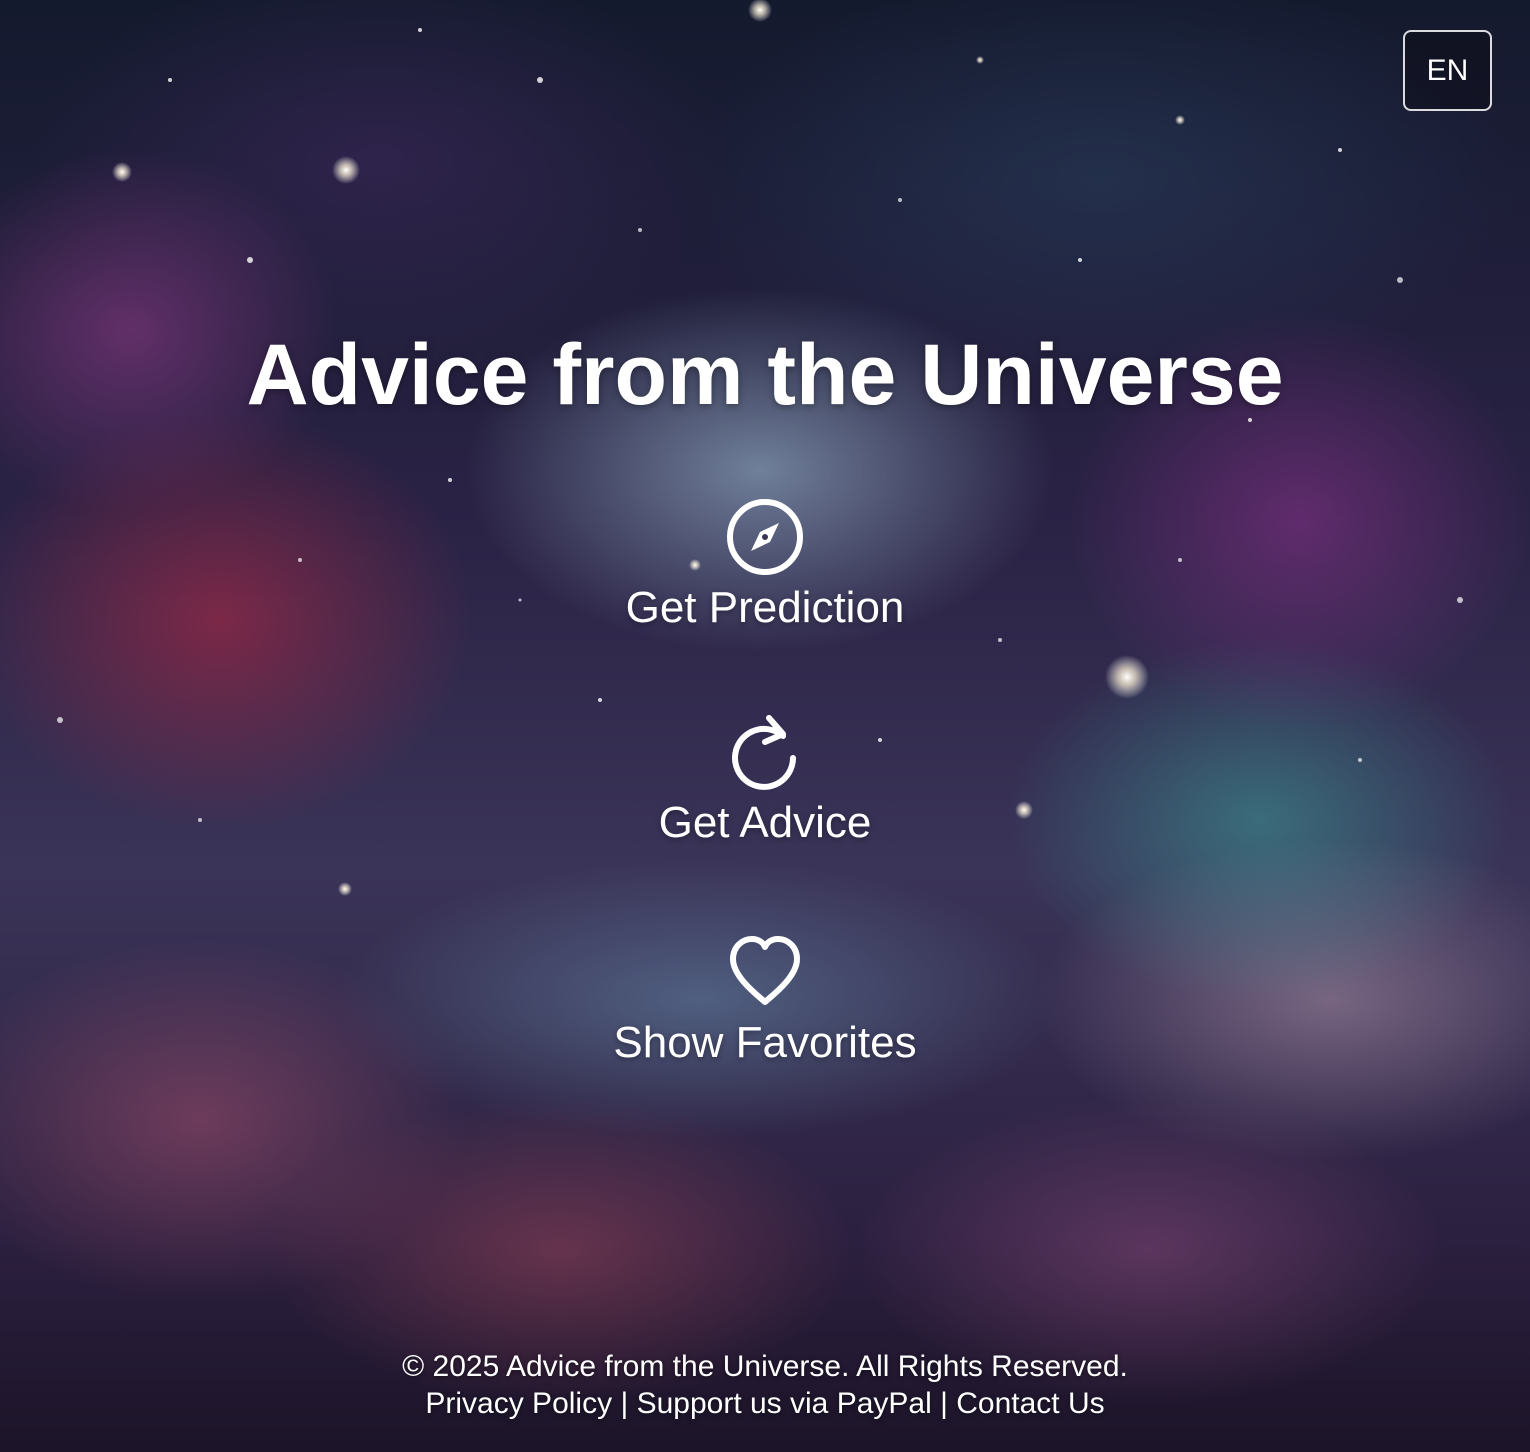 The height and width of the screenshot is (1452, 1530). Describe the element at coordinates (765, 822) in the screenshot. I see `get-advice-label: Get Advice` at that location.